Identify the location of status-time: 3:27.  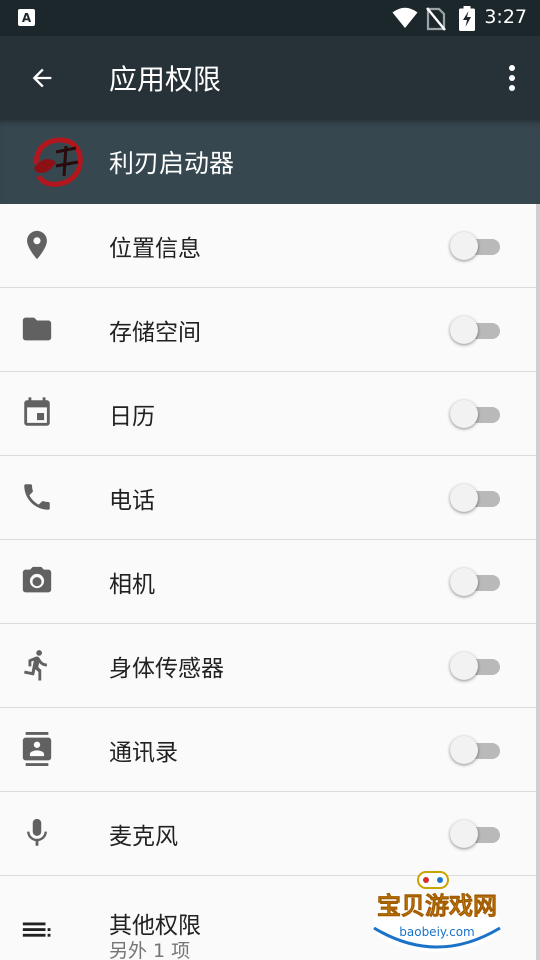
(505, 17).